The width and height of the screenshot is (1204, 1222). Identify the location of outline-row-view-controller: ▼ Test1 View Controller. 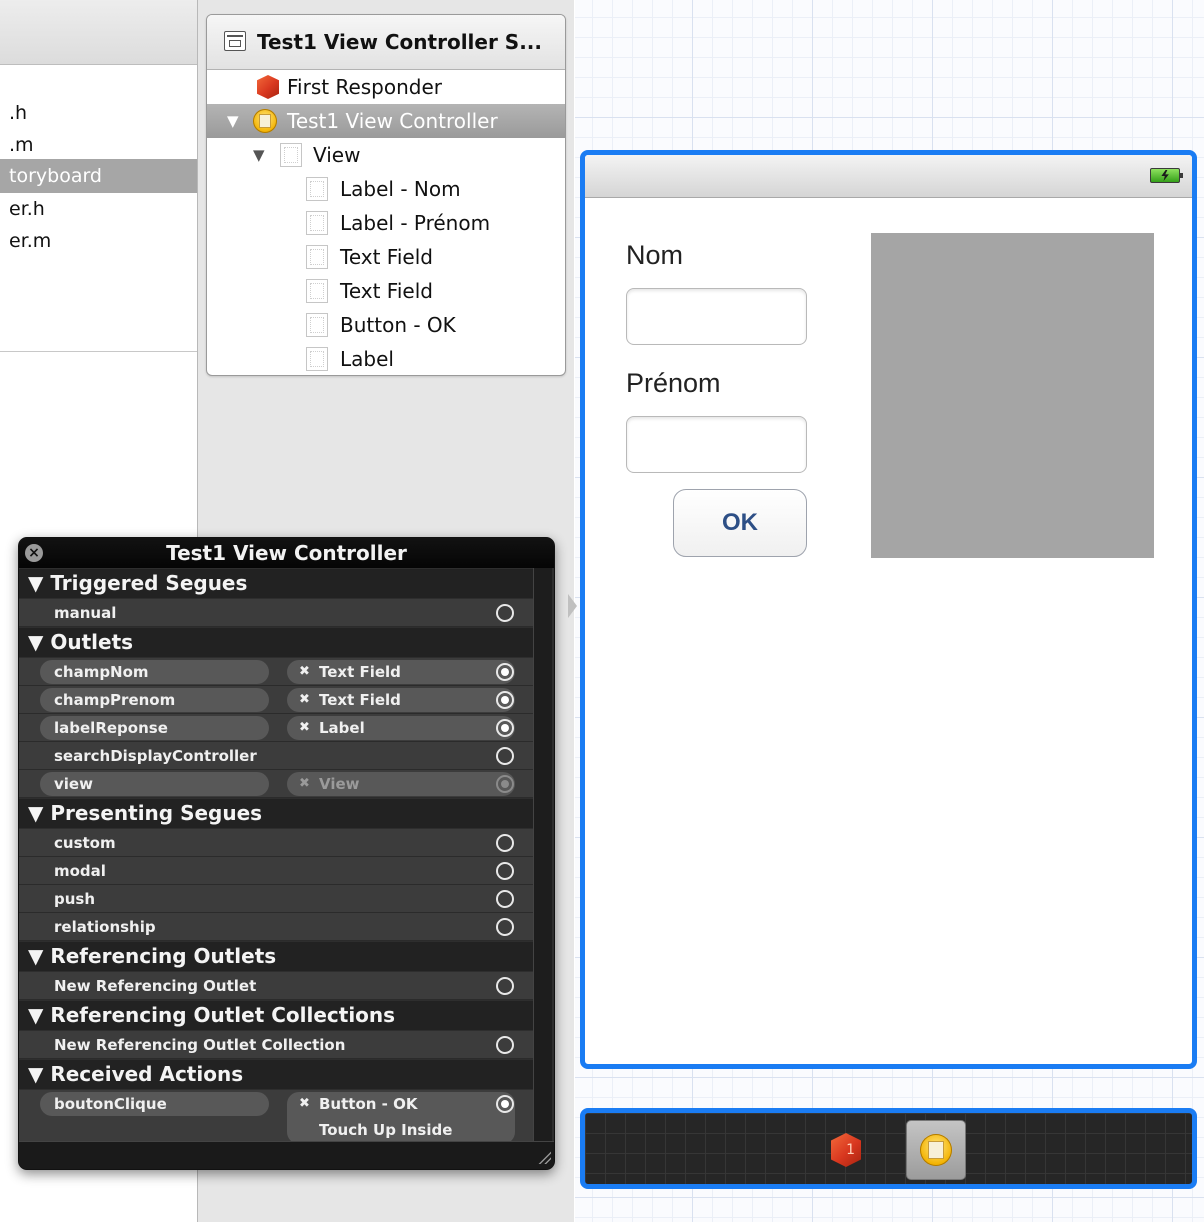
(386, 121).